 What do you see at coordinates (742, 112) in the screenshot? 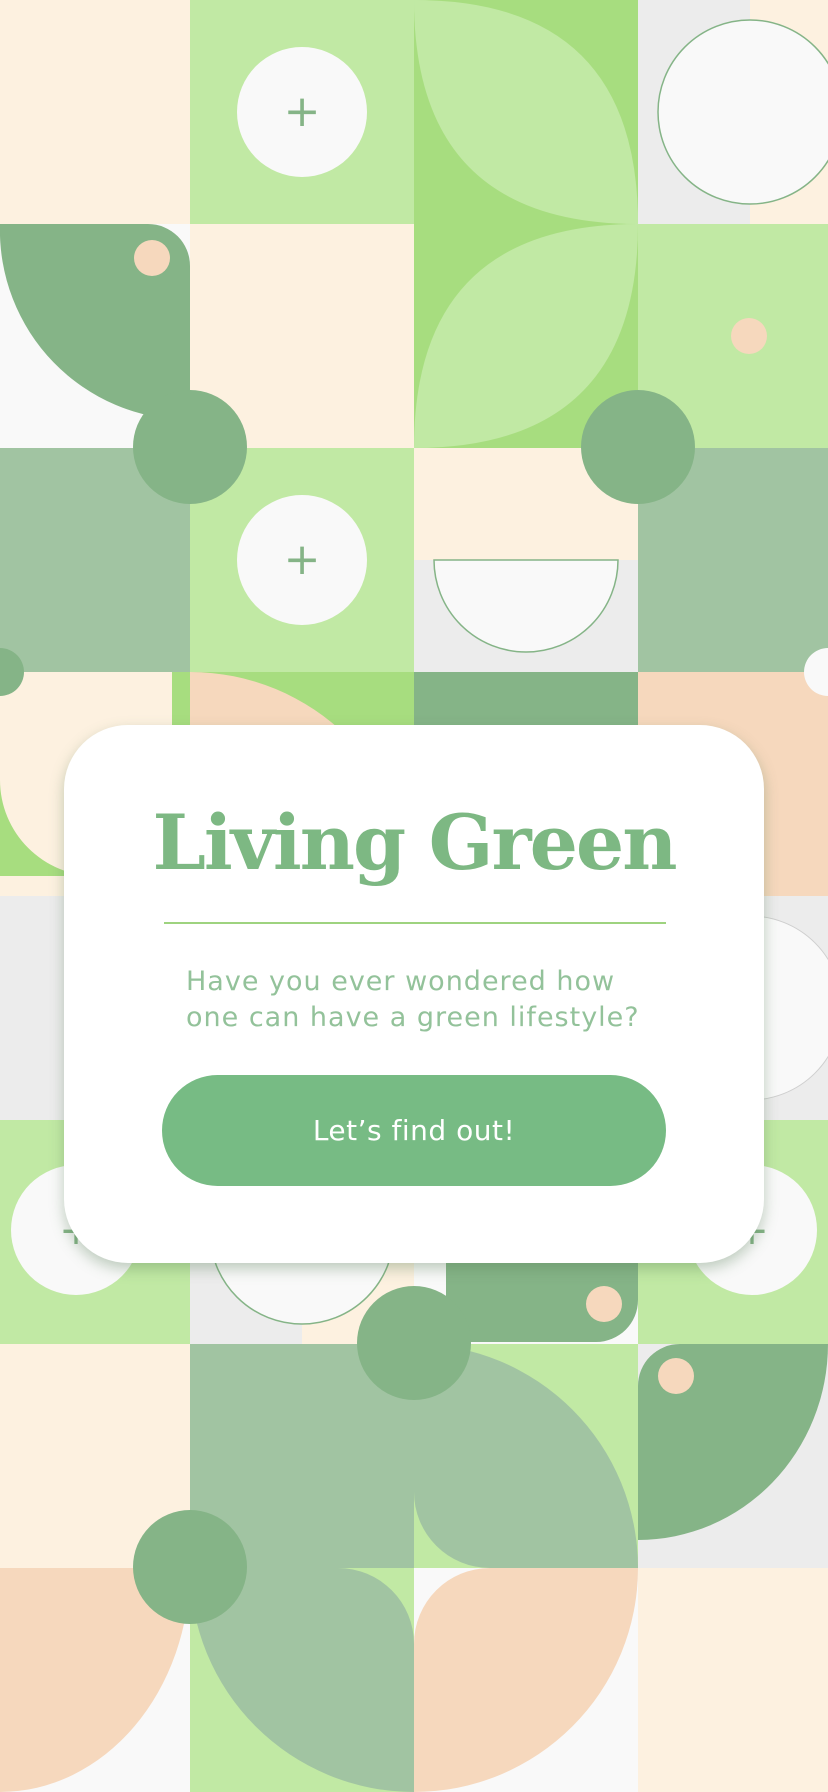
I see `circle-shape` at bounding box center [742, 112].